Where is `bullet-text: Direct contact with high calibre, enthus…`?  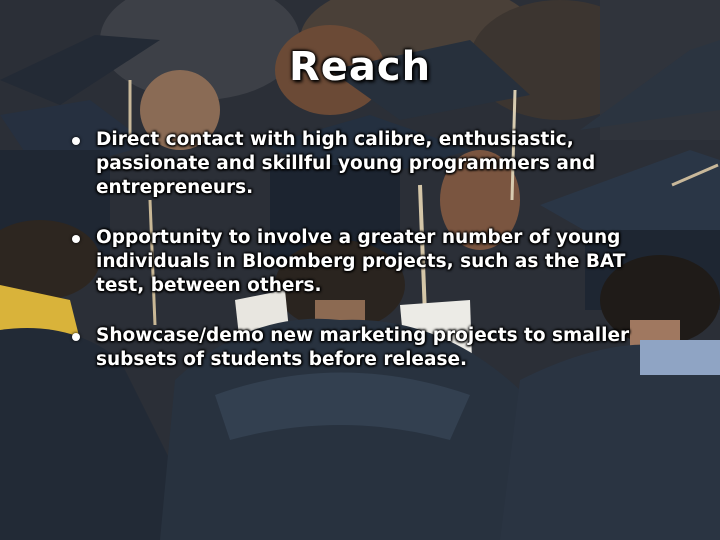 bullet-text: Direct contact with high calibre, enthus… is located at coordinates (346, 163).